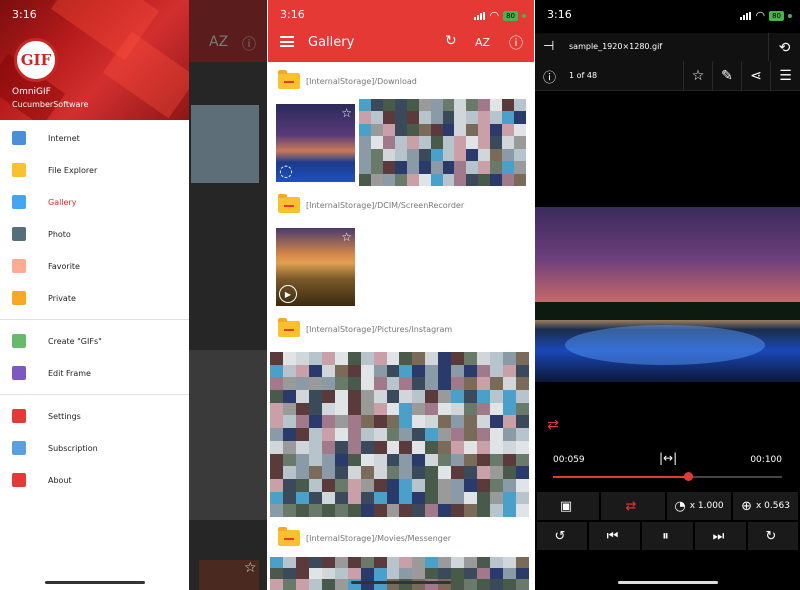 The height and width of the screenshot is (590, 800). Describe the element at coordinates (785, 76) in the screenshot. I see `adjust-icon: ☰` at that location.